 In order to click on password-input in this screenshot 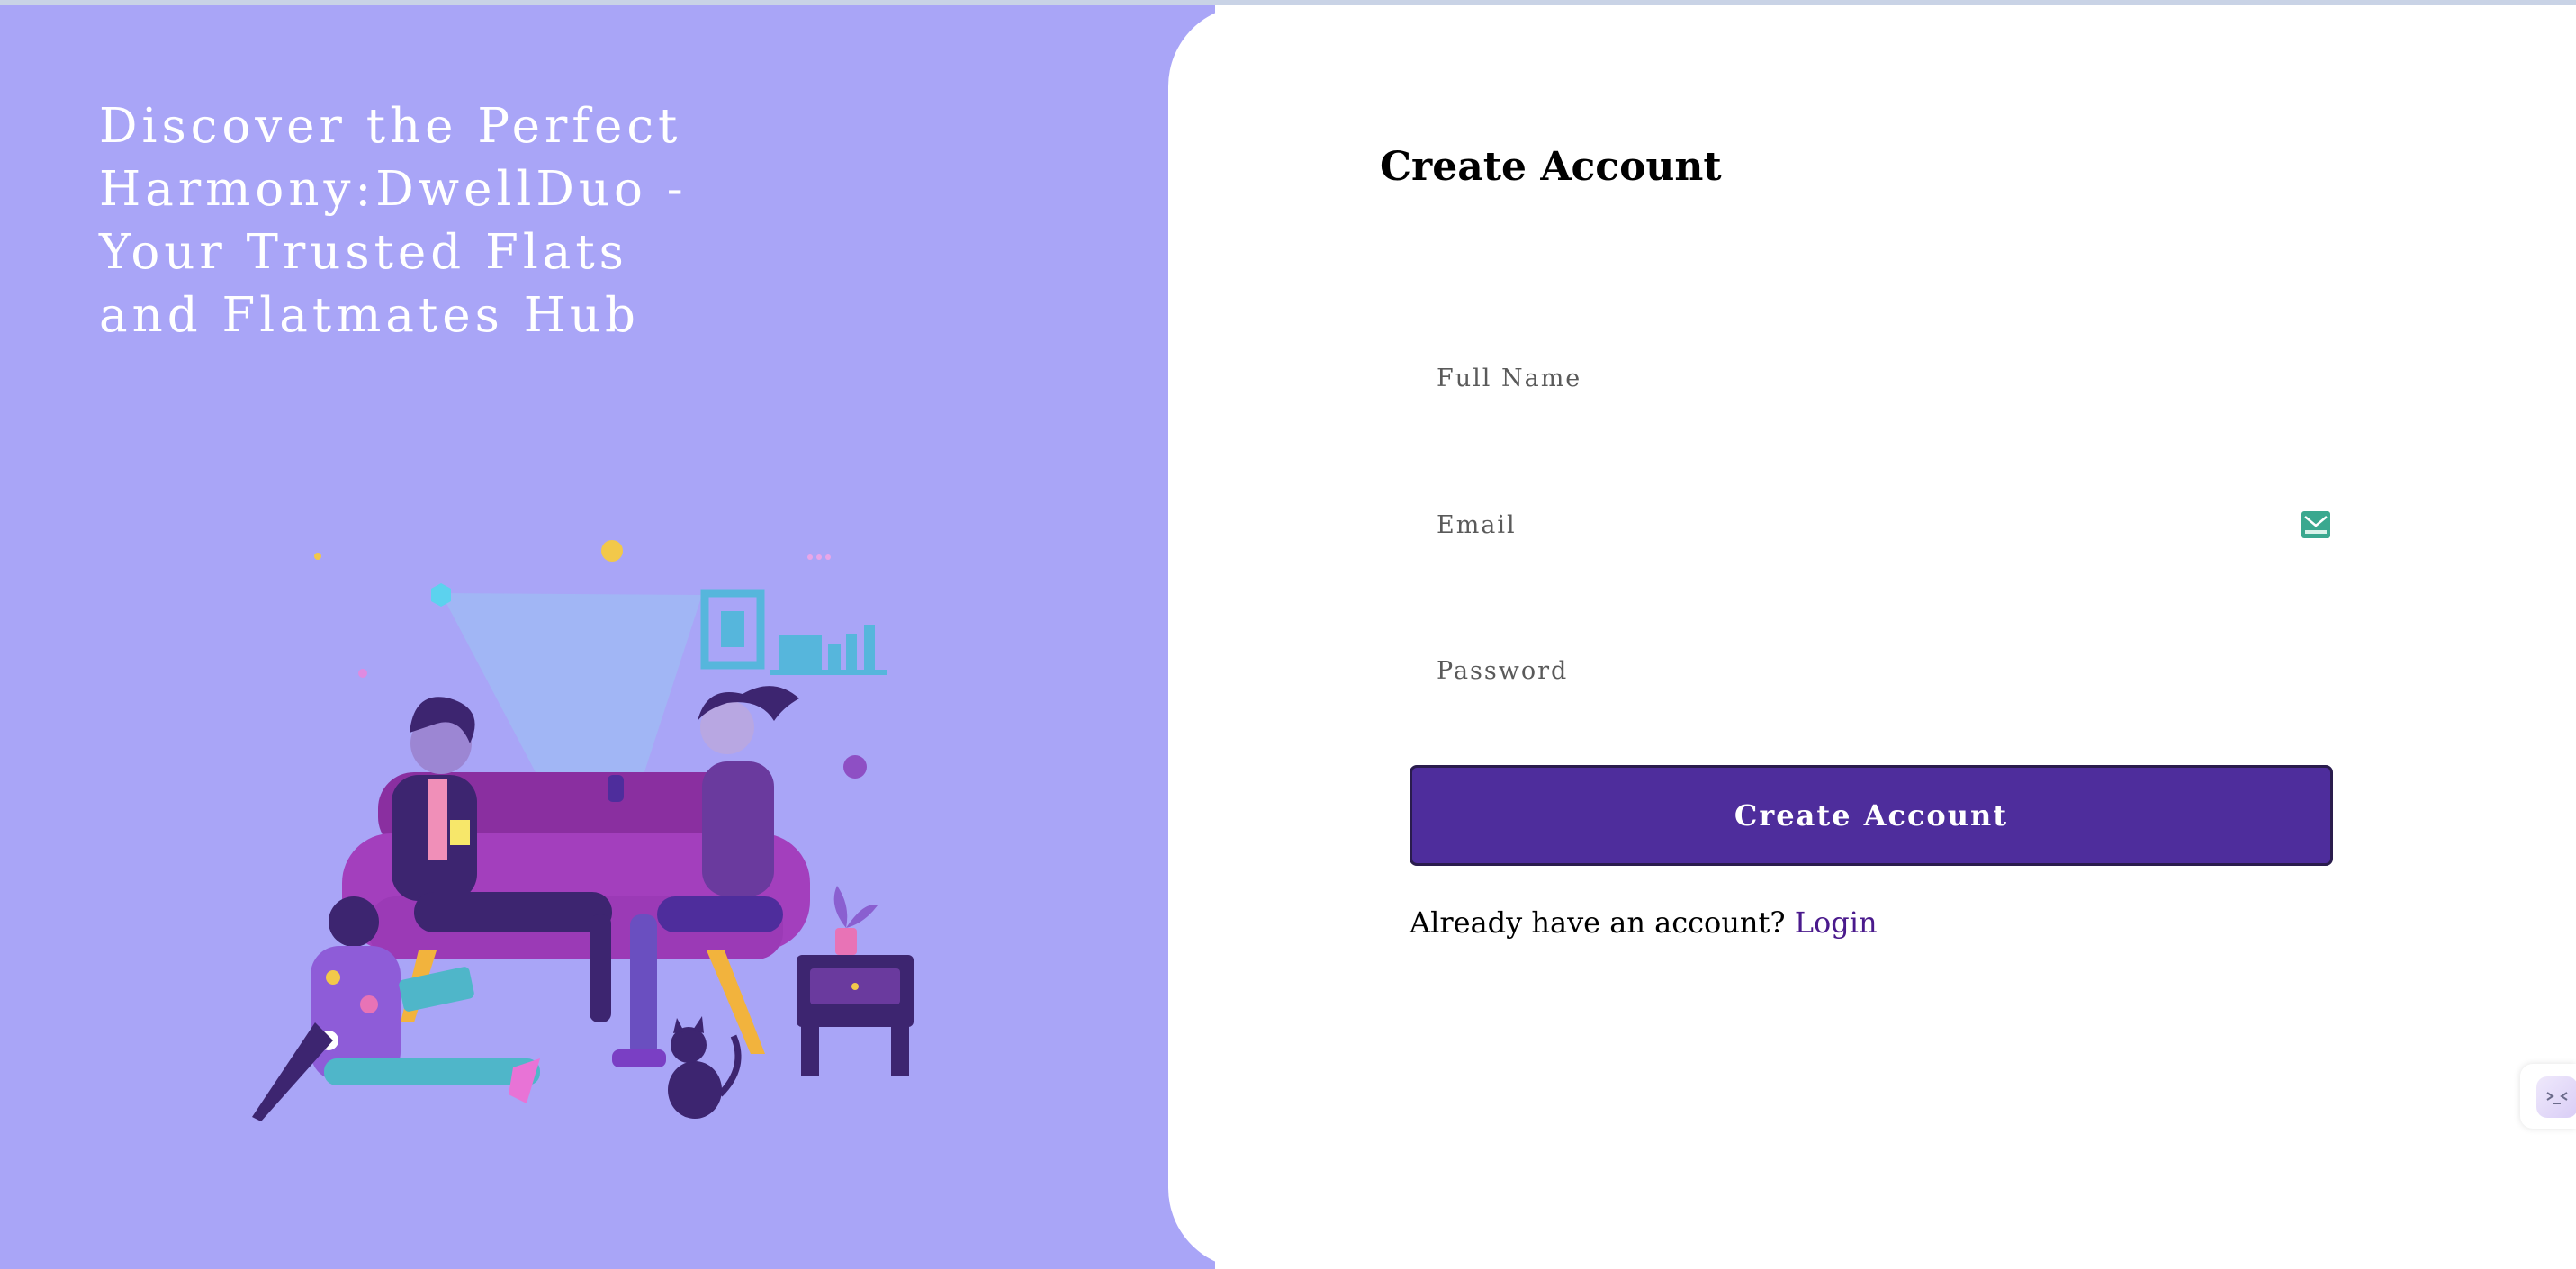, I will do `click(1871, 670)`.